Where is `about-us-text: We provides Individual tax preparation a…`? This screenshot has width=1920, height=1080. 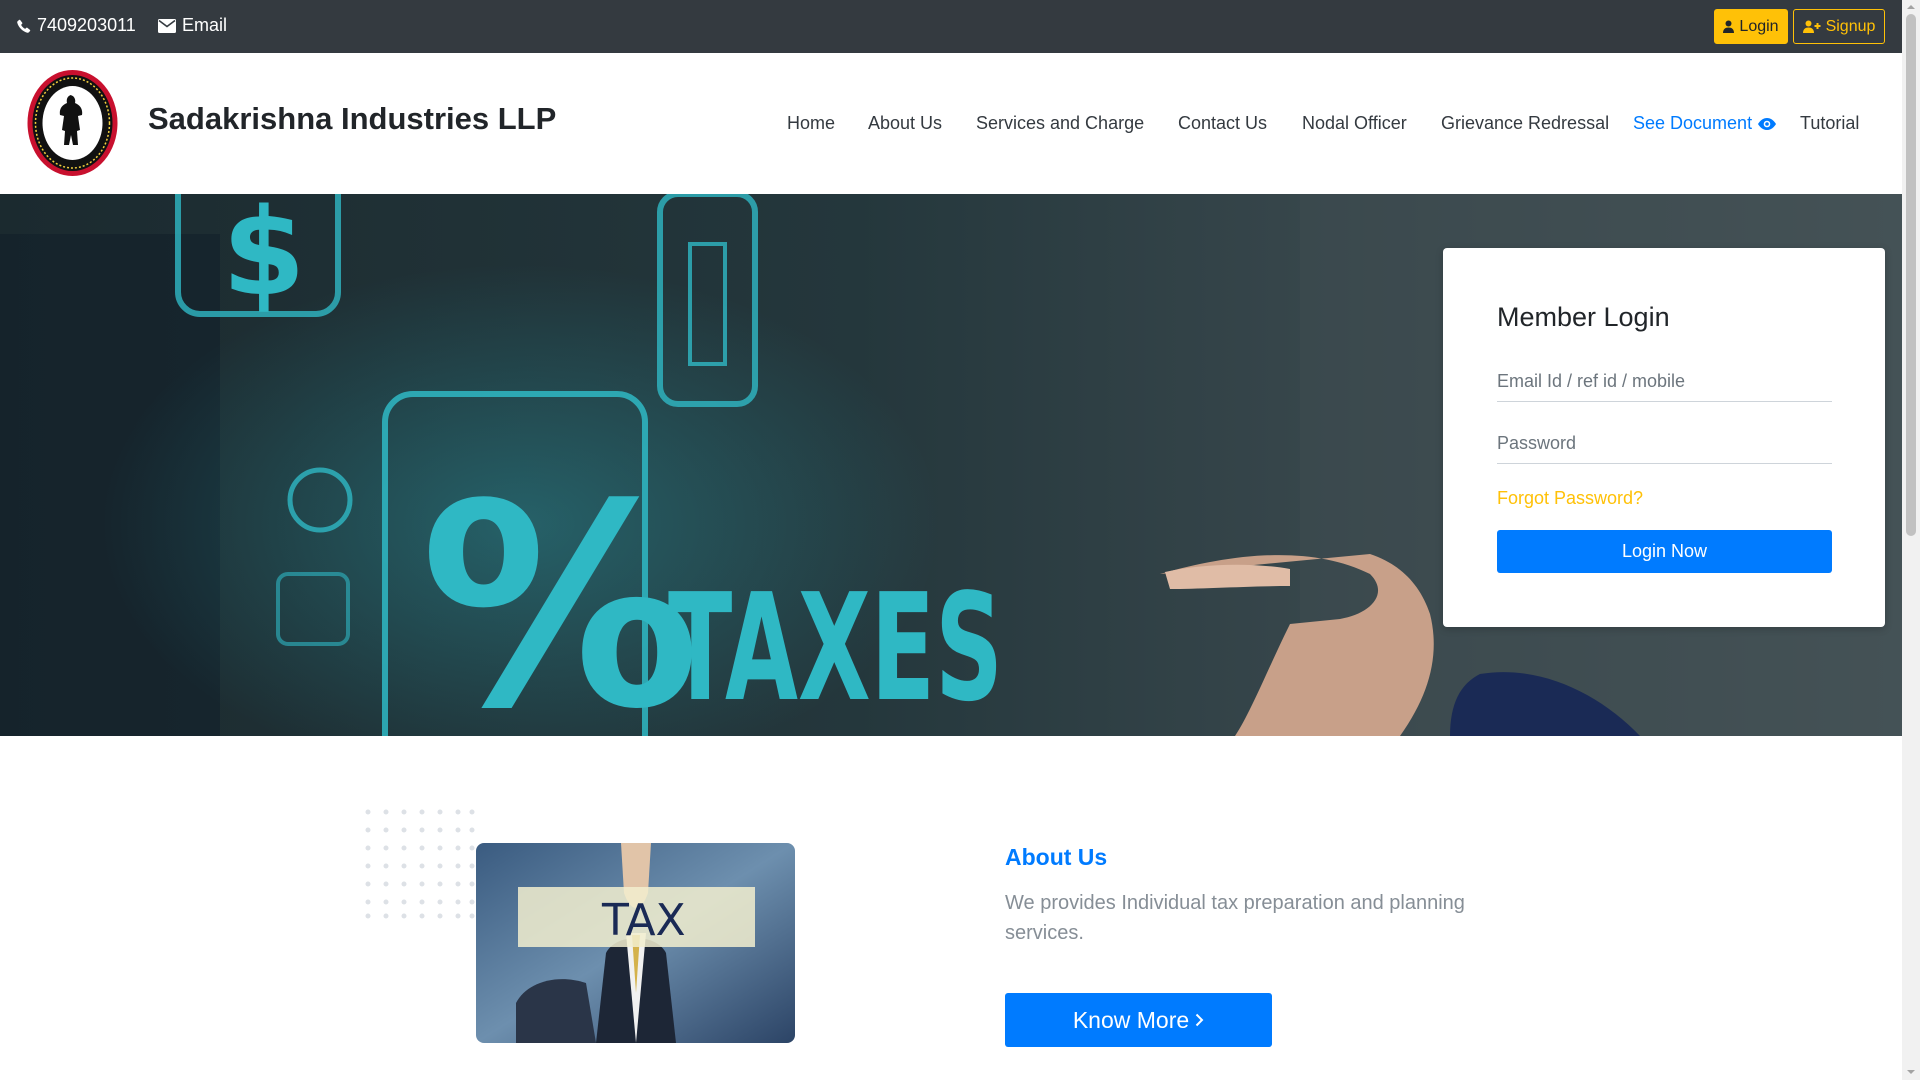
about-us-text: We provides Individual tax preparation a… is located at coordinates (1235, 918).